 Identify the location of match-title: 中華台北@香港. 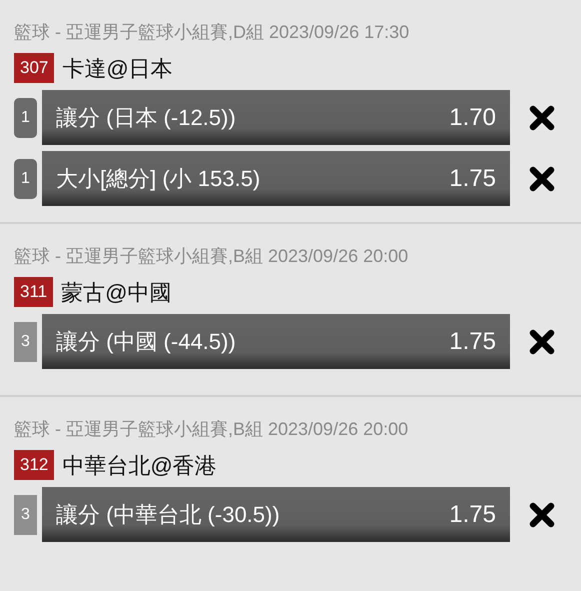
(139, 466).